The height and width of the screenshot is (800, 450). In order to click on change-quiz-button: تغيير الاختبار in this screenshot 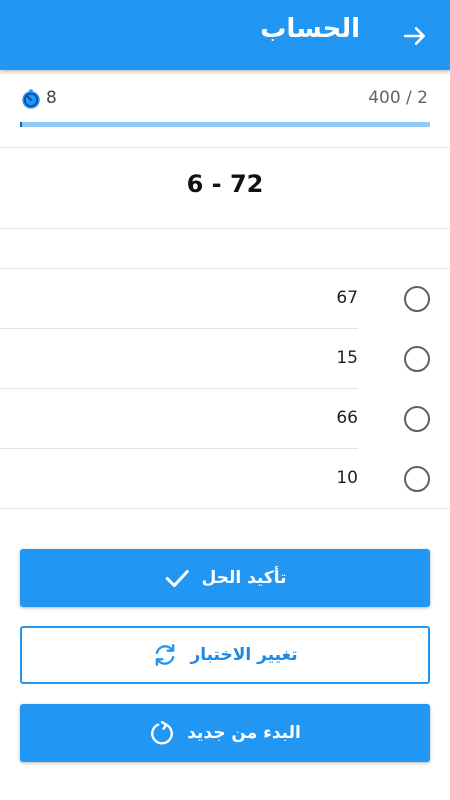, I will do `click(225, 655)`.